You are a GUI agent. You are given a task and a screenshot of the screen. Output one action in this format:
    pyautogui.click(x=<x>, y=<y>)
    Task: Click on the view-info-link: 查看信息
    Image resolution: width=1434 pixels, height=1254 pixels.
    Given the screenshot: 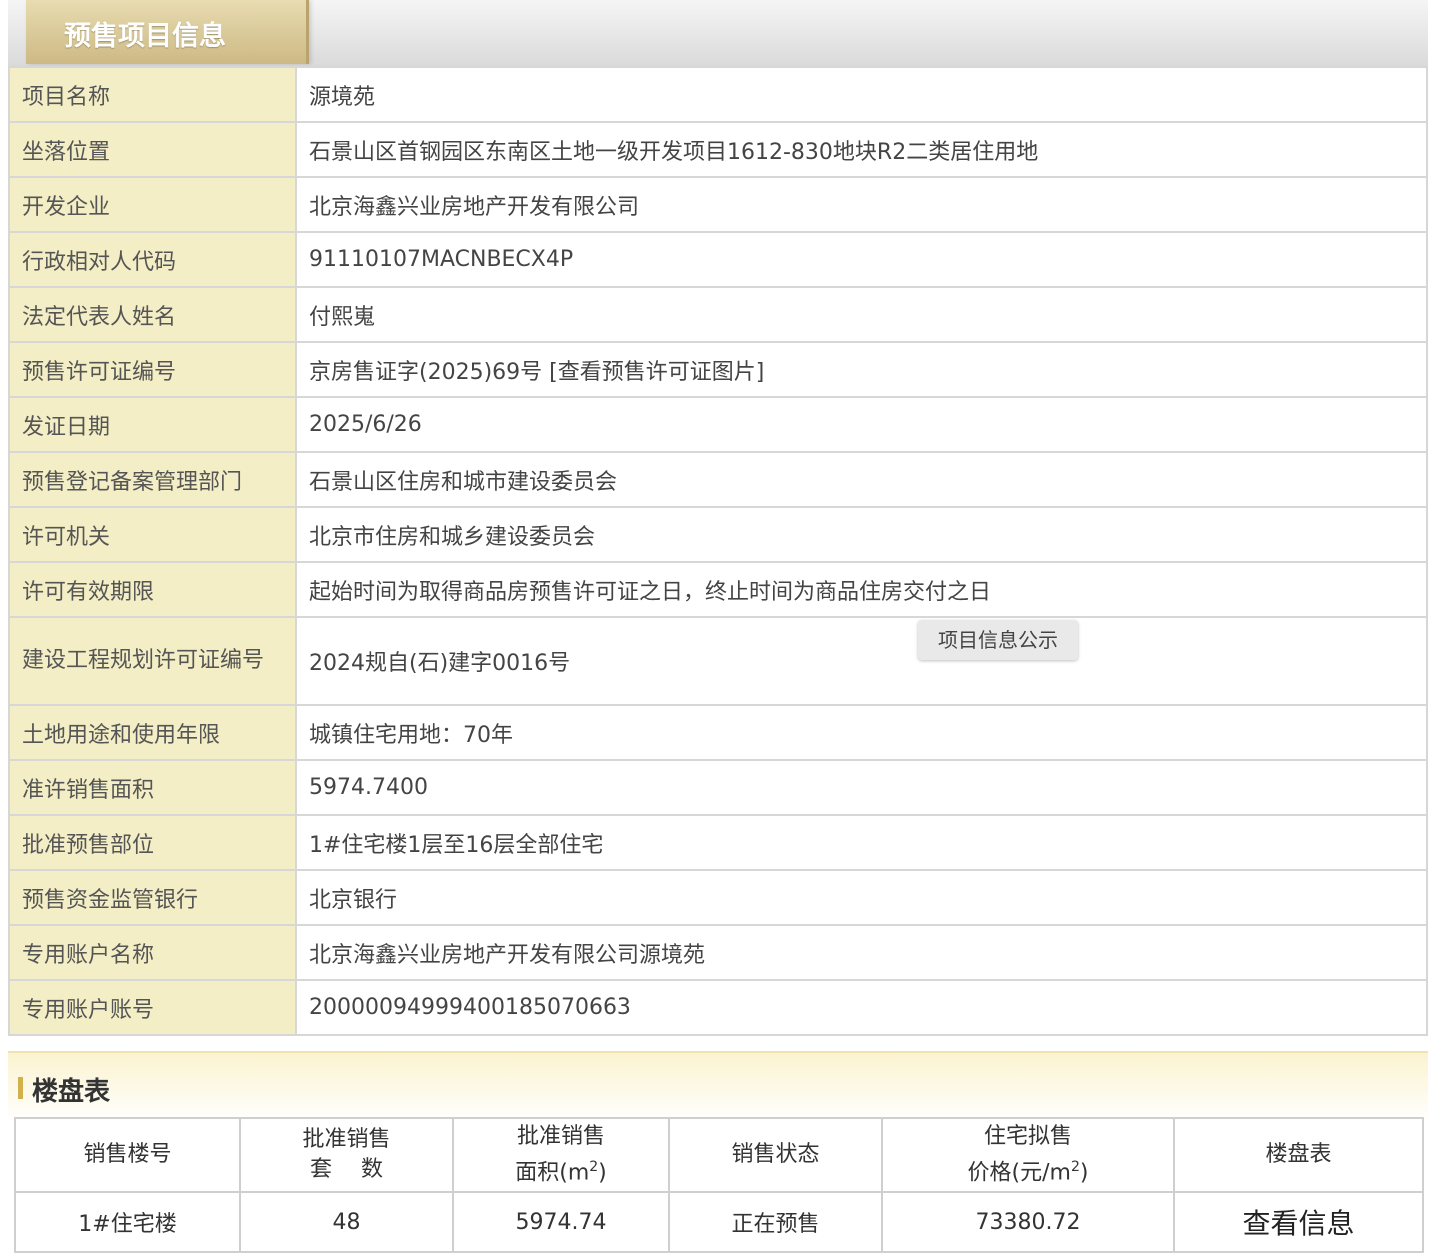 What is the action you would take?
    pyautogui.click(x=1298, y=1222)
    